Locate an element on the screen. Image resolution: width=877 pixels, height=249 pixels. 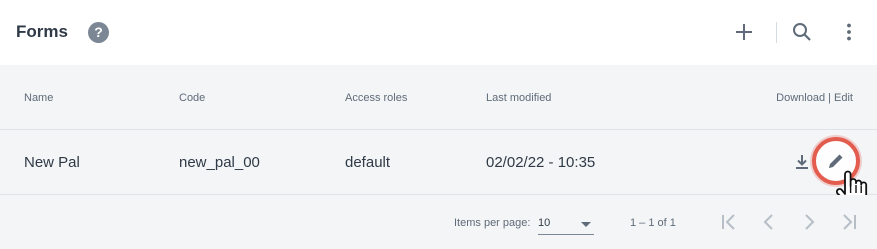
items-per-page-value: 10 is located at coordinates (544, 223).